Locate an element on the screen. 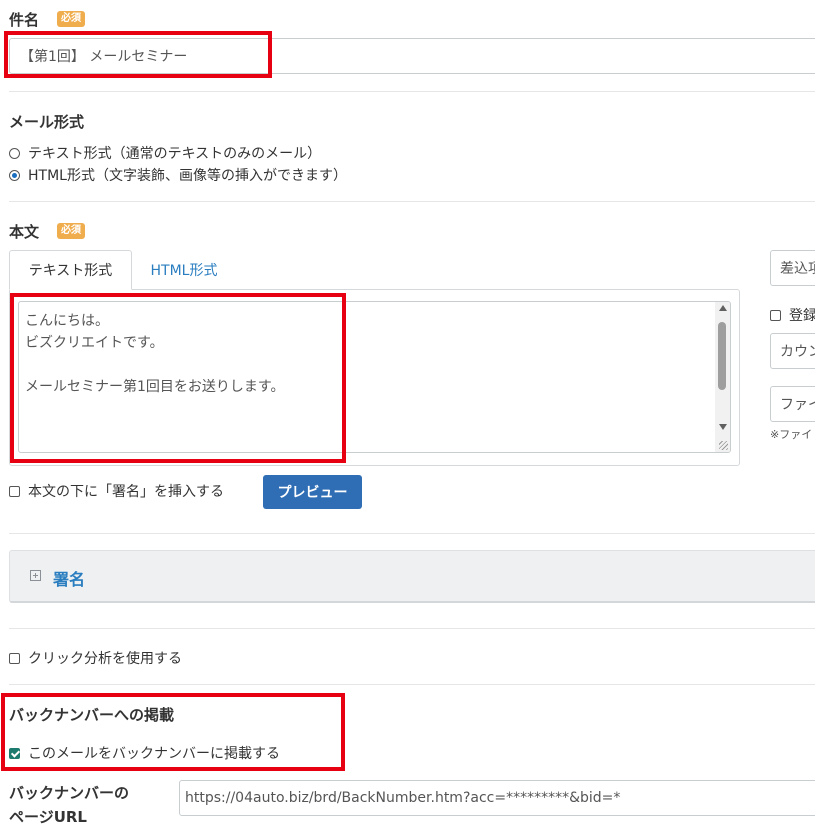 The width and height of the screenshot is (815, 832). radio-label: HTML形式（文字装飾、画像等の挿入ができます） is located at coordinates (187, 176).